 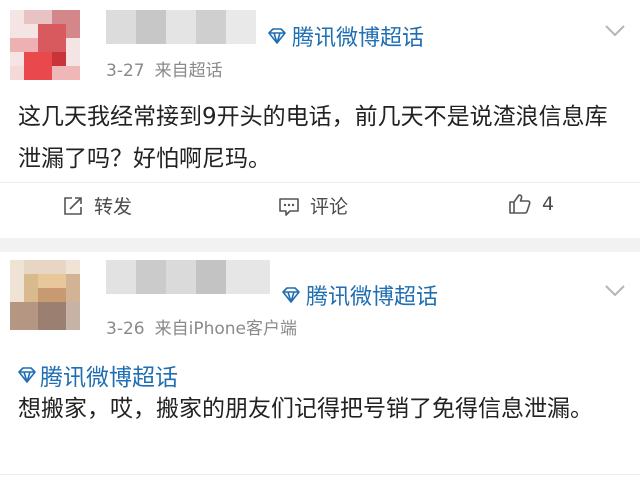 What do you see at coordinates (189, 71) in the screenshot?
I see `post-source: 来自超话` at bounding box center [189, 71].